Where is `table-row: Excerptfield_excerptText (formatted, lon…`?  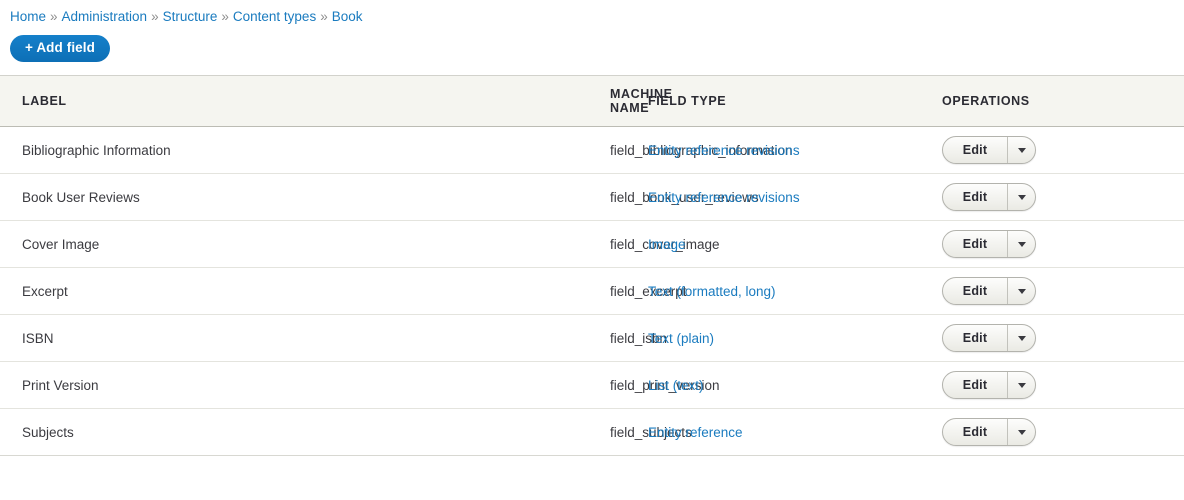
table-row: Excerptfield_excerptText (formatted, lon… is located at coordinates (592, 291).